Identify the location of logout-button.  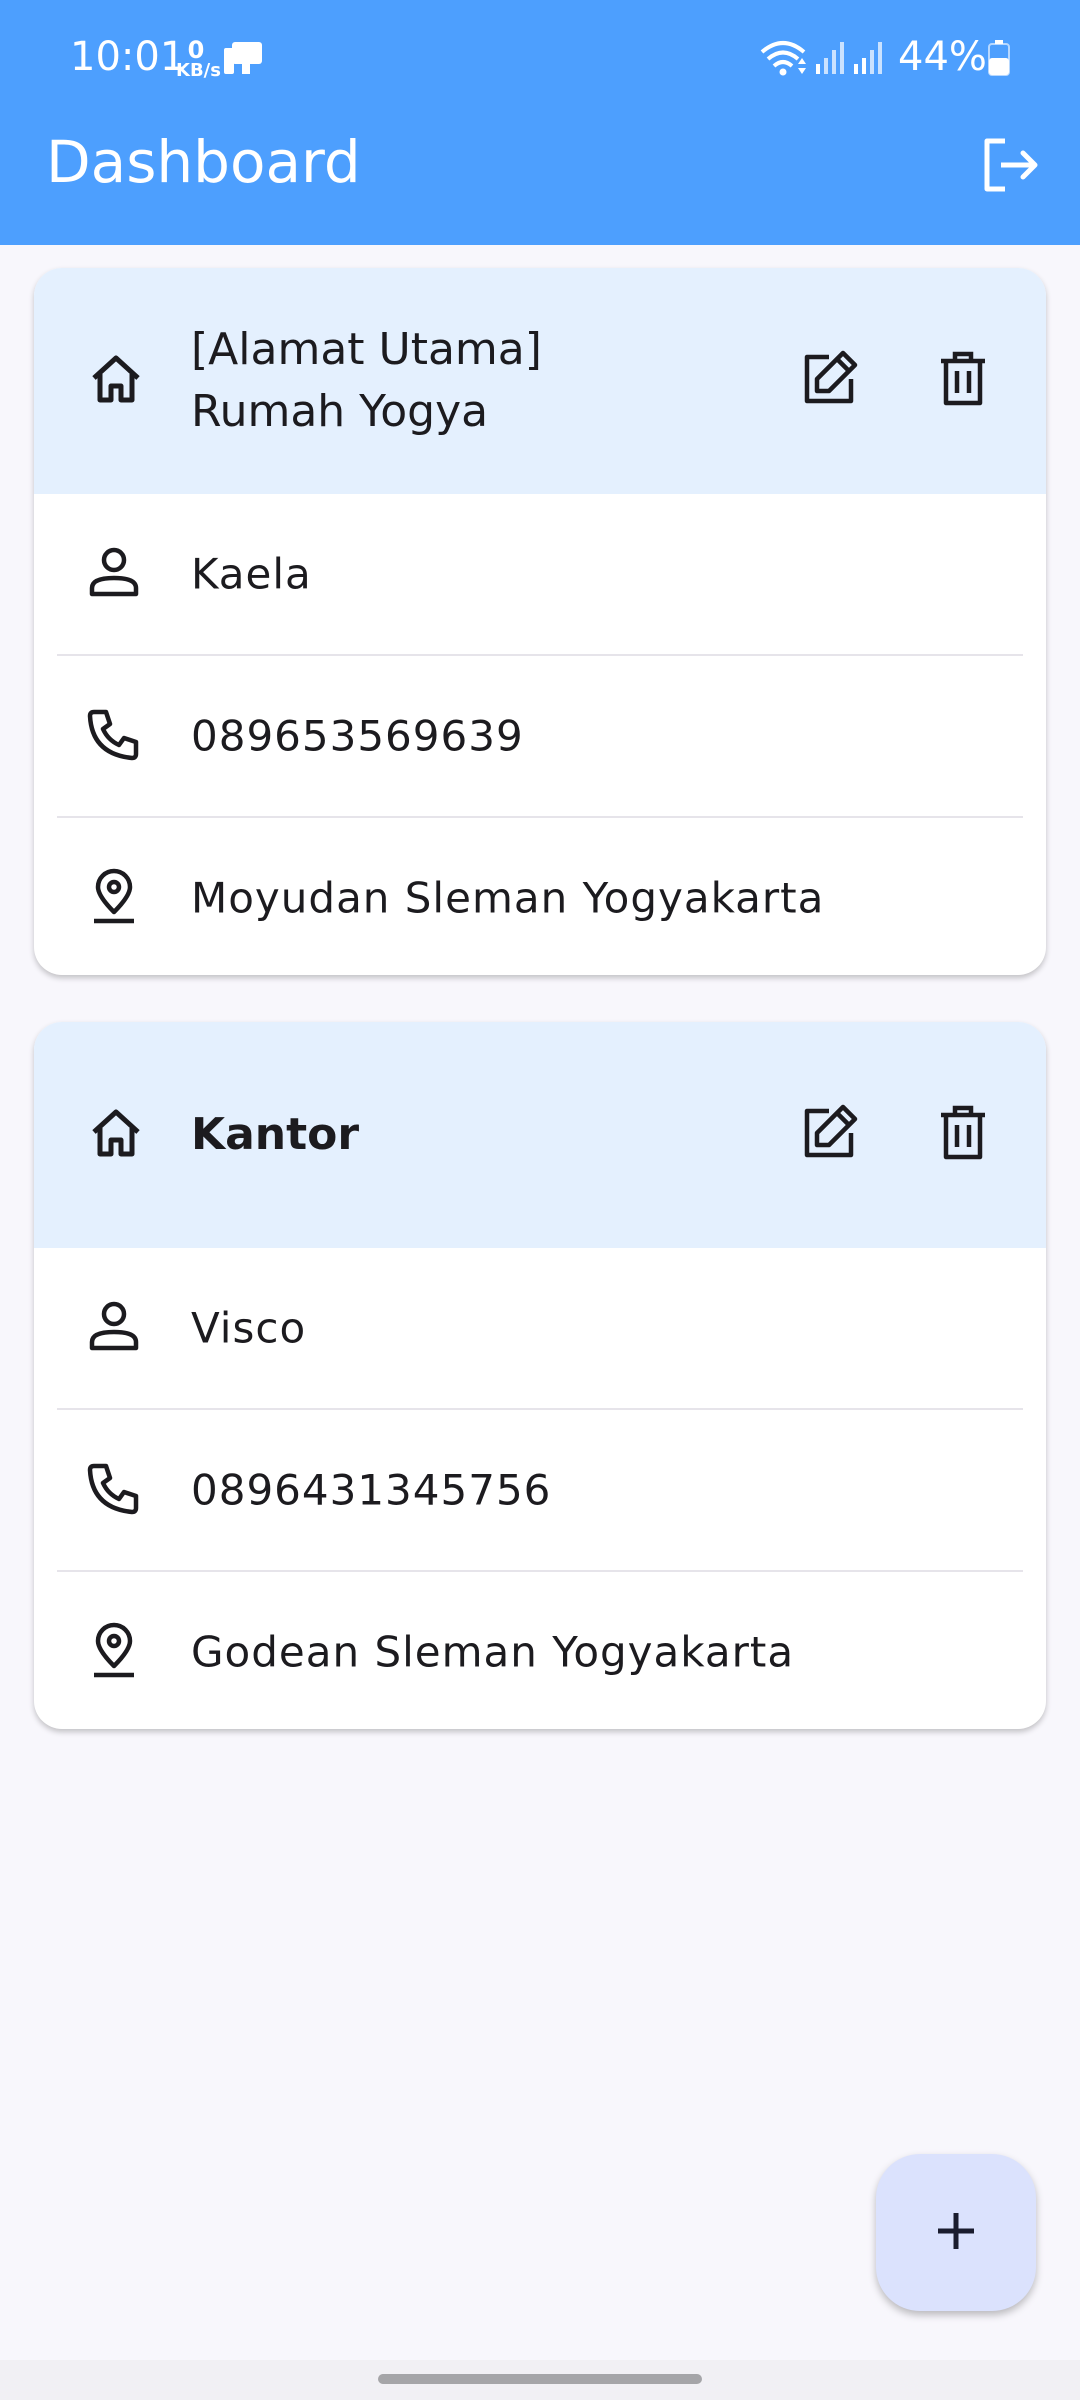
(1011, 167).